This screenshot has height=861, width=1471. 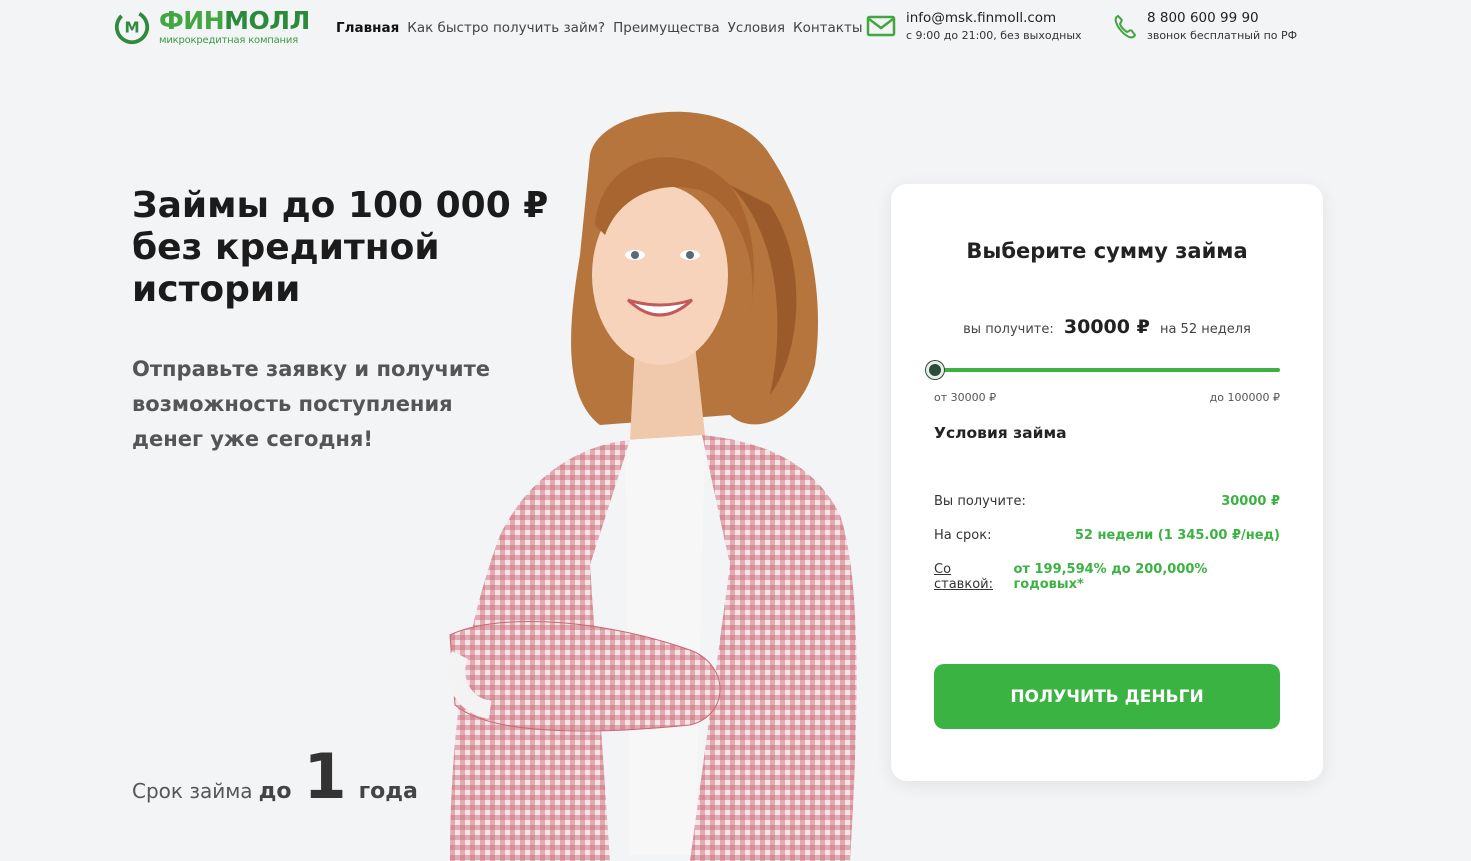 I want to click on nav-how-to-get: Как быстро получить займ?, so click(x=506, y=28).